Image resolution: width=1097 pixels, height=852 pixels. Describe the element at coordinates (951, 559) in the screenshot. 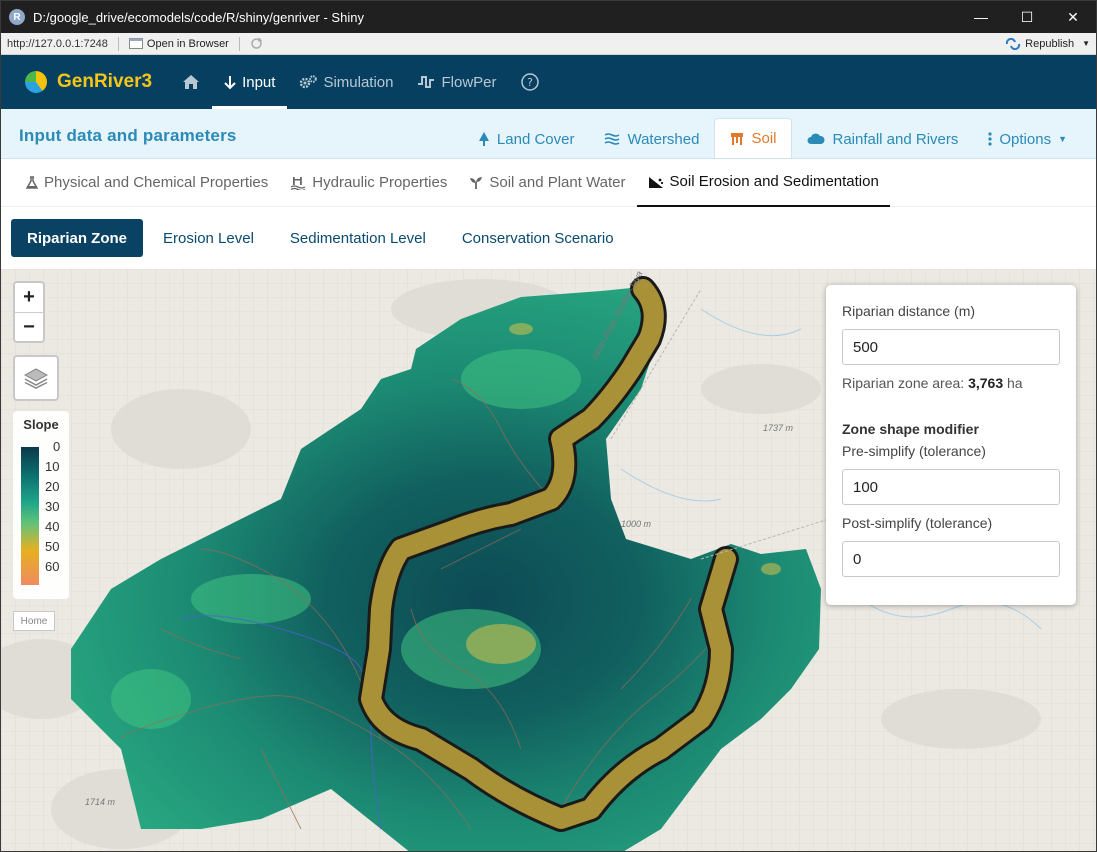

I see `post-simplify-input: 0` at that location.